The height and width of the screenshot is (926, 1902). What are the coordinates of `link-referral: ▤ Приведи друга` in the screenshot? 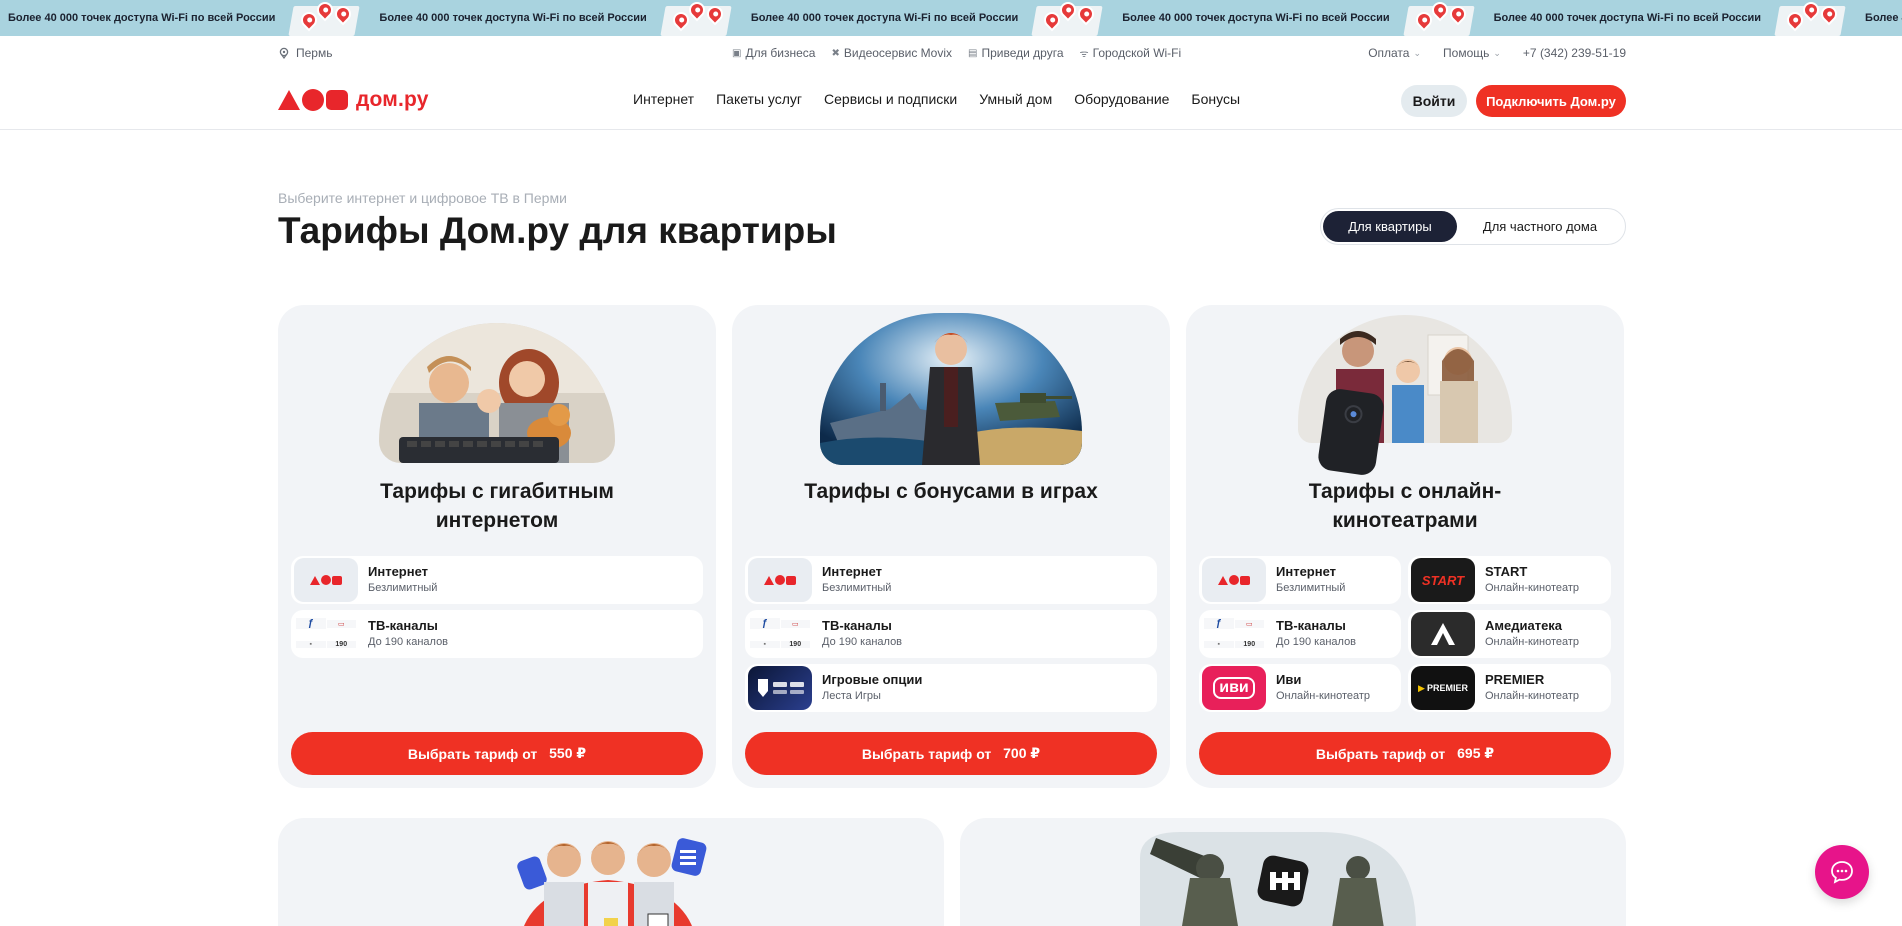 It's located at (1015, 53).